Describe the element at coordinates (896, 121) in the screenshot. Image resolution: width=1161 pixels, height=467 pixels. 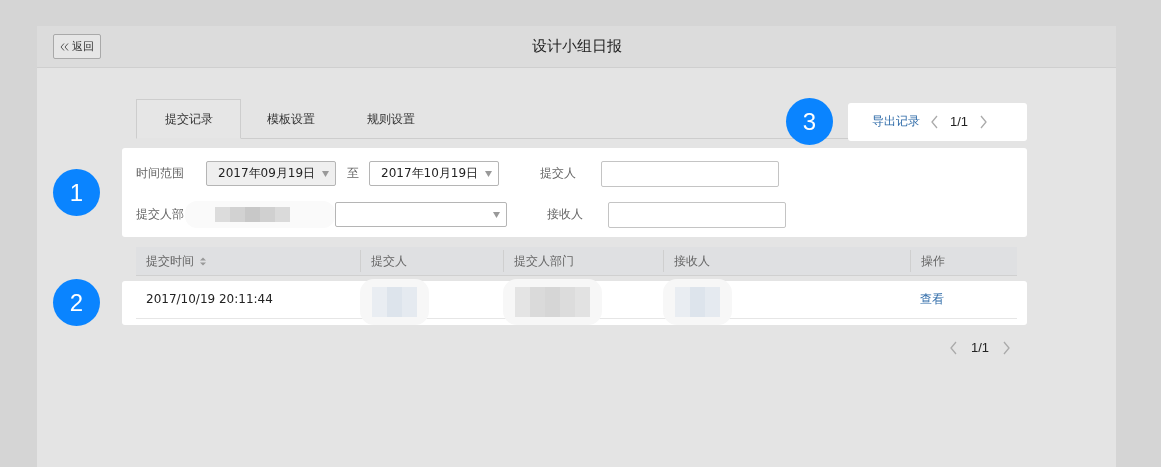
I see `export-link: 导出记录` at that location.